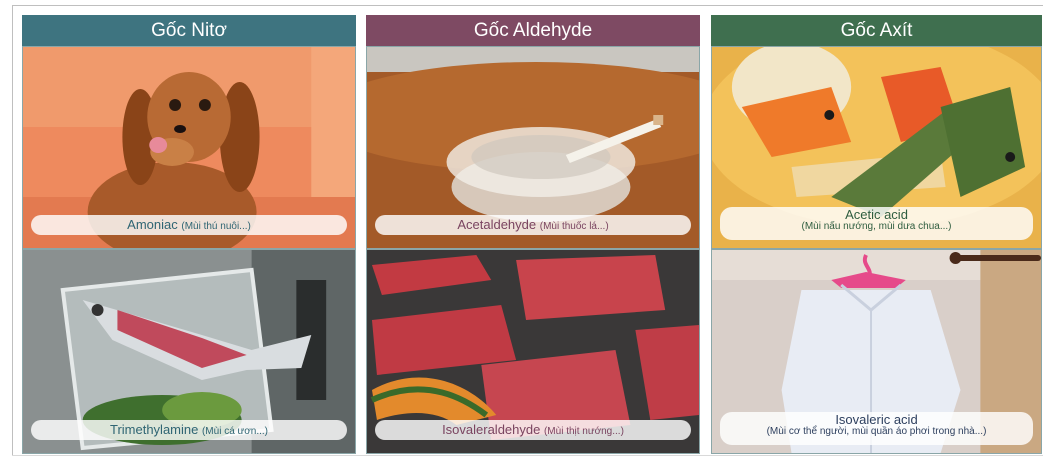  What do you see at coordinates (189, 147) in the screenshot?
I see `tile-amoniac: Amoniac (Mùi thú nuôi...)` at bounding box center [189, 147].